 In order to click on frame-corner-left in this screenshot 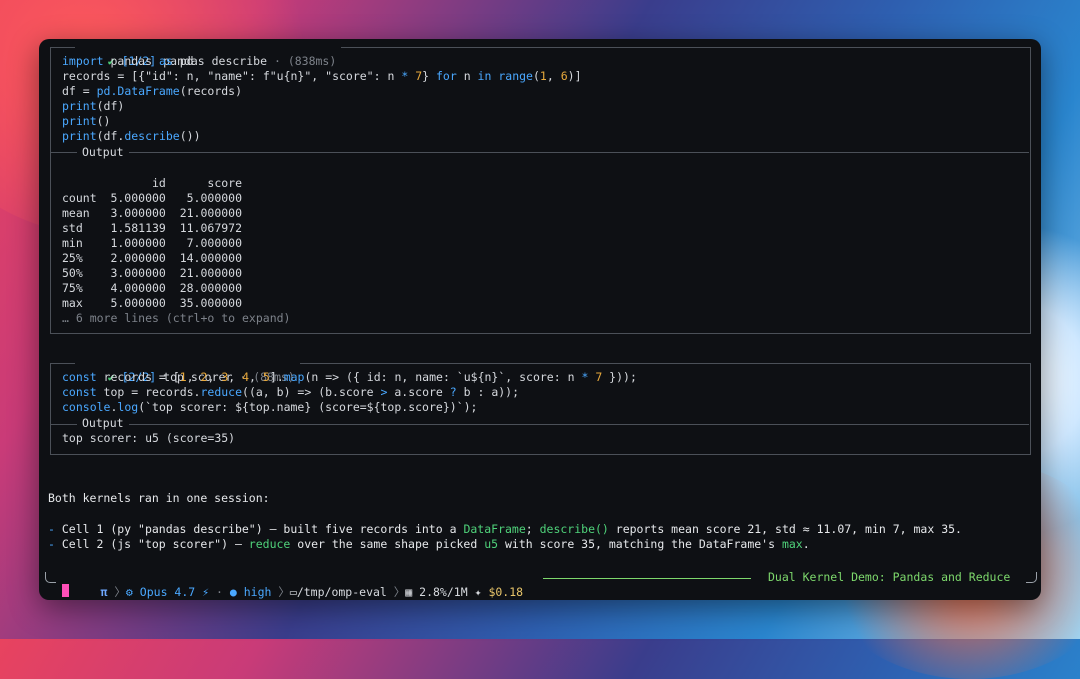, I will do `click(50, 577)`.